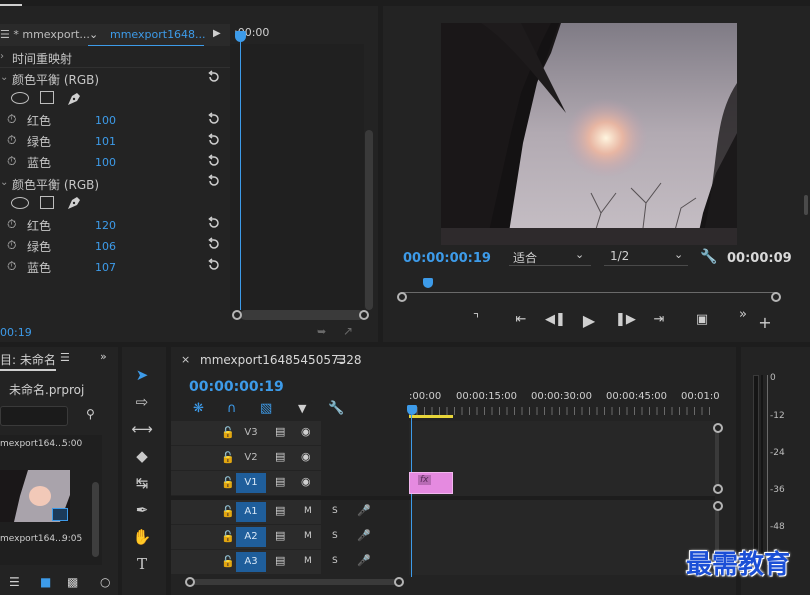 The image size is (810, 595). Describe the element at coordinates (2, 56) in the screenshot. I see `expand-chevron-icon: ›` at that location.